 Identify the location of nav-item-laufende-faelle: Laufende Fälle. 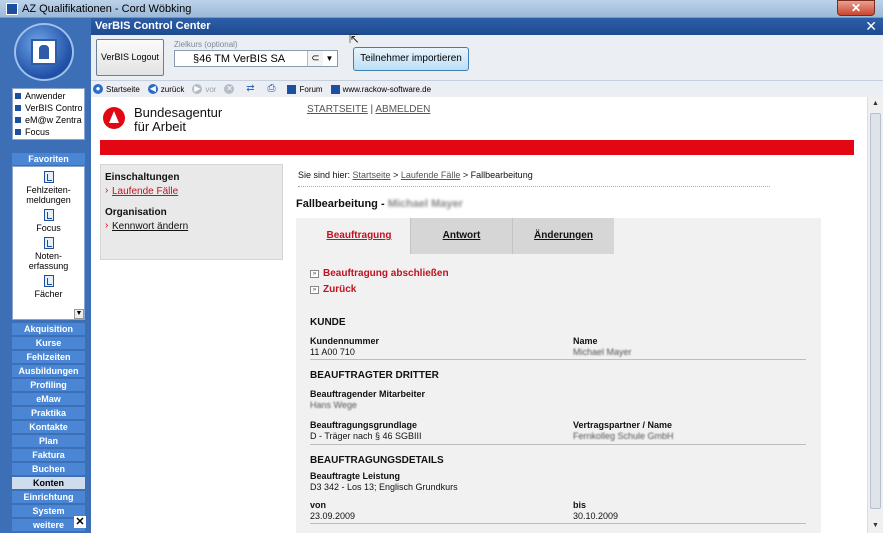
(191, 191).